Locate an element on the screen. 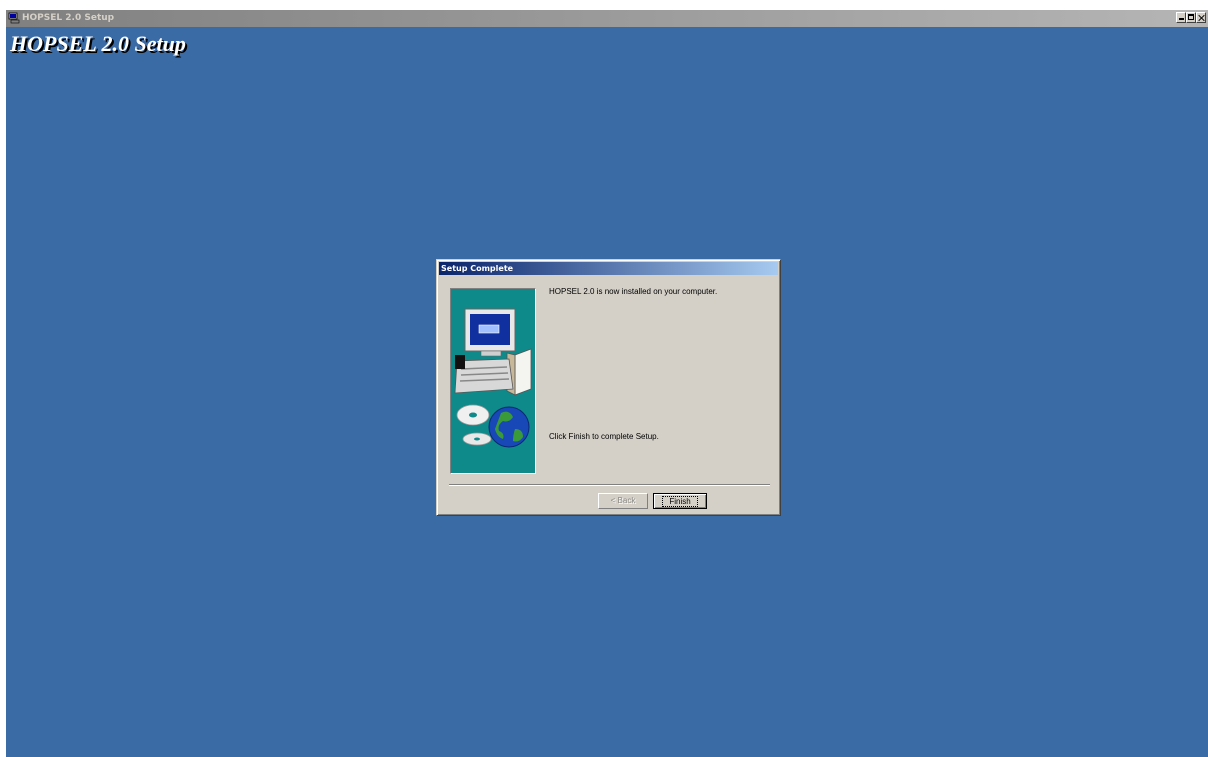 Image resolution: width=1208 pixels, height=757 pixels. dialog-title: Setup Complete is located at coordinates (477, 268).